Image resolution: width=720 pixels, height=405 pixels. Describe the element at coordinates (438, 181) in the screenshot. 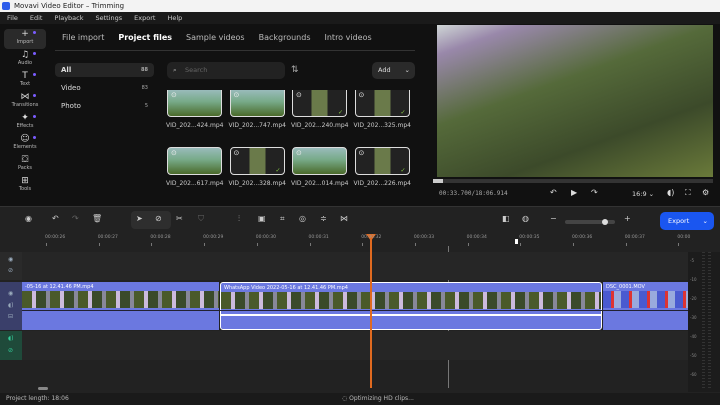

I see `progress-handle` at that location.